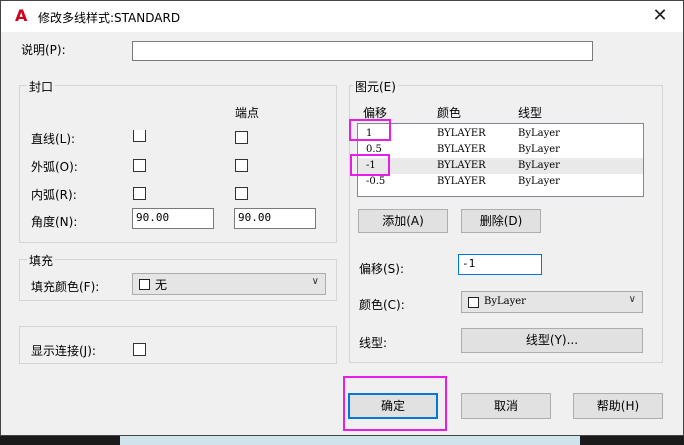 The image size is (684, 445). What do you see at coordinates (618, 406) in the screenshot?
I see `help-button: 帮助(H)` at bounding box center [618, 406].